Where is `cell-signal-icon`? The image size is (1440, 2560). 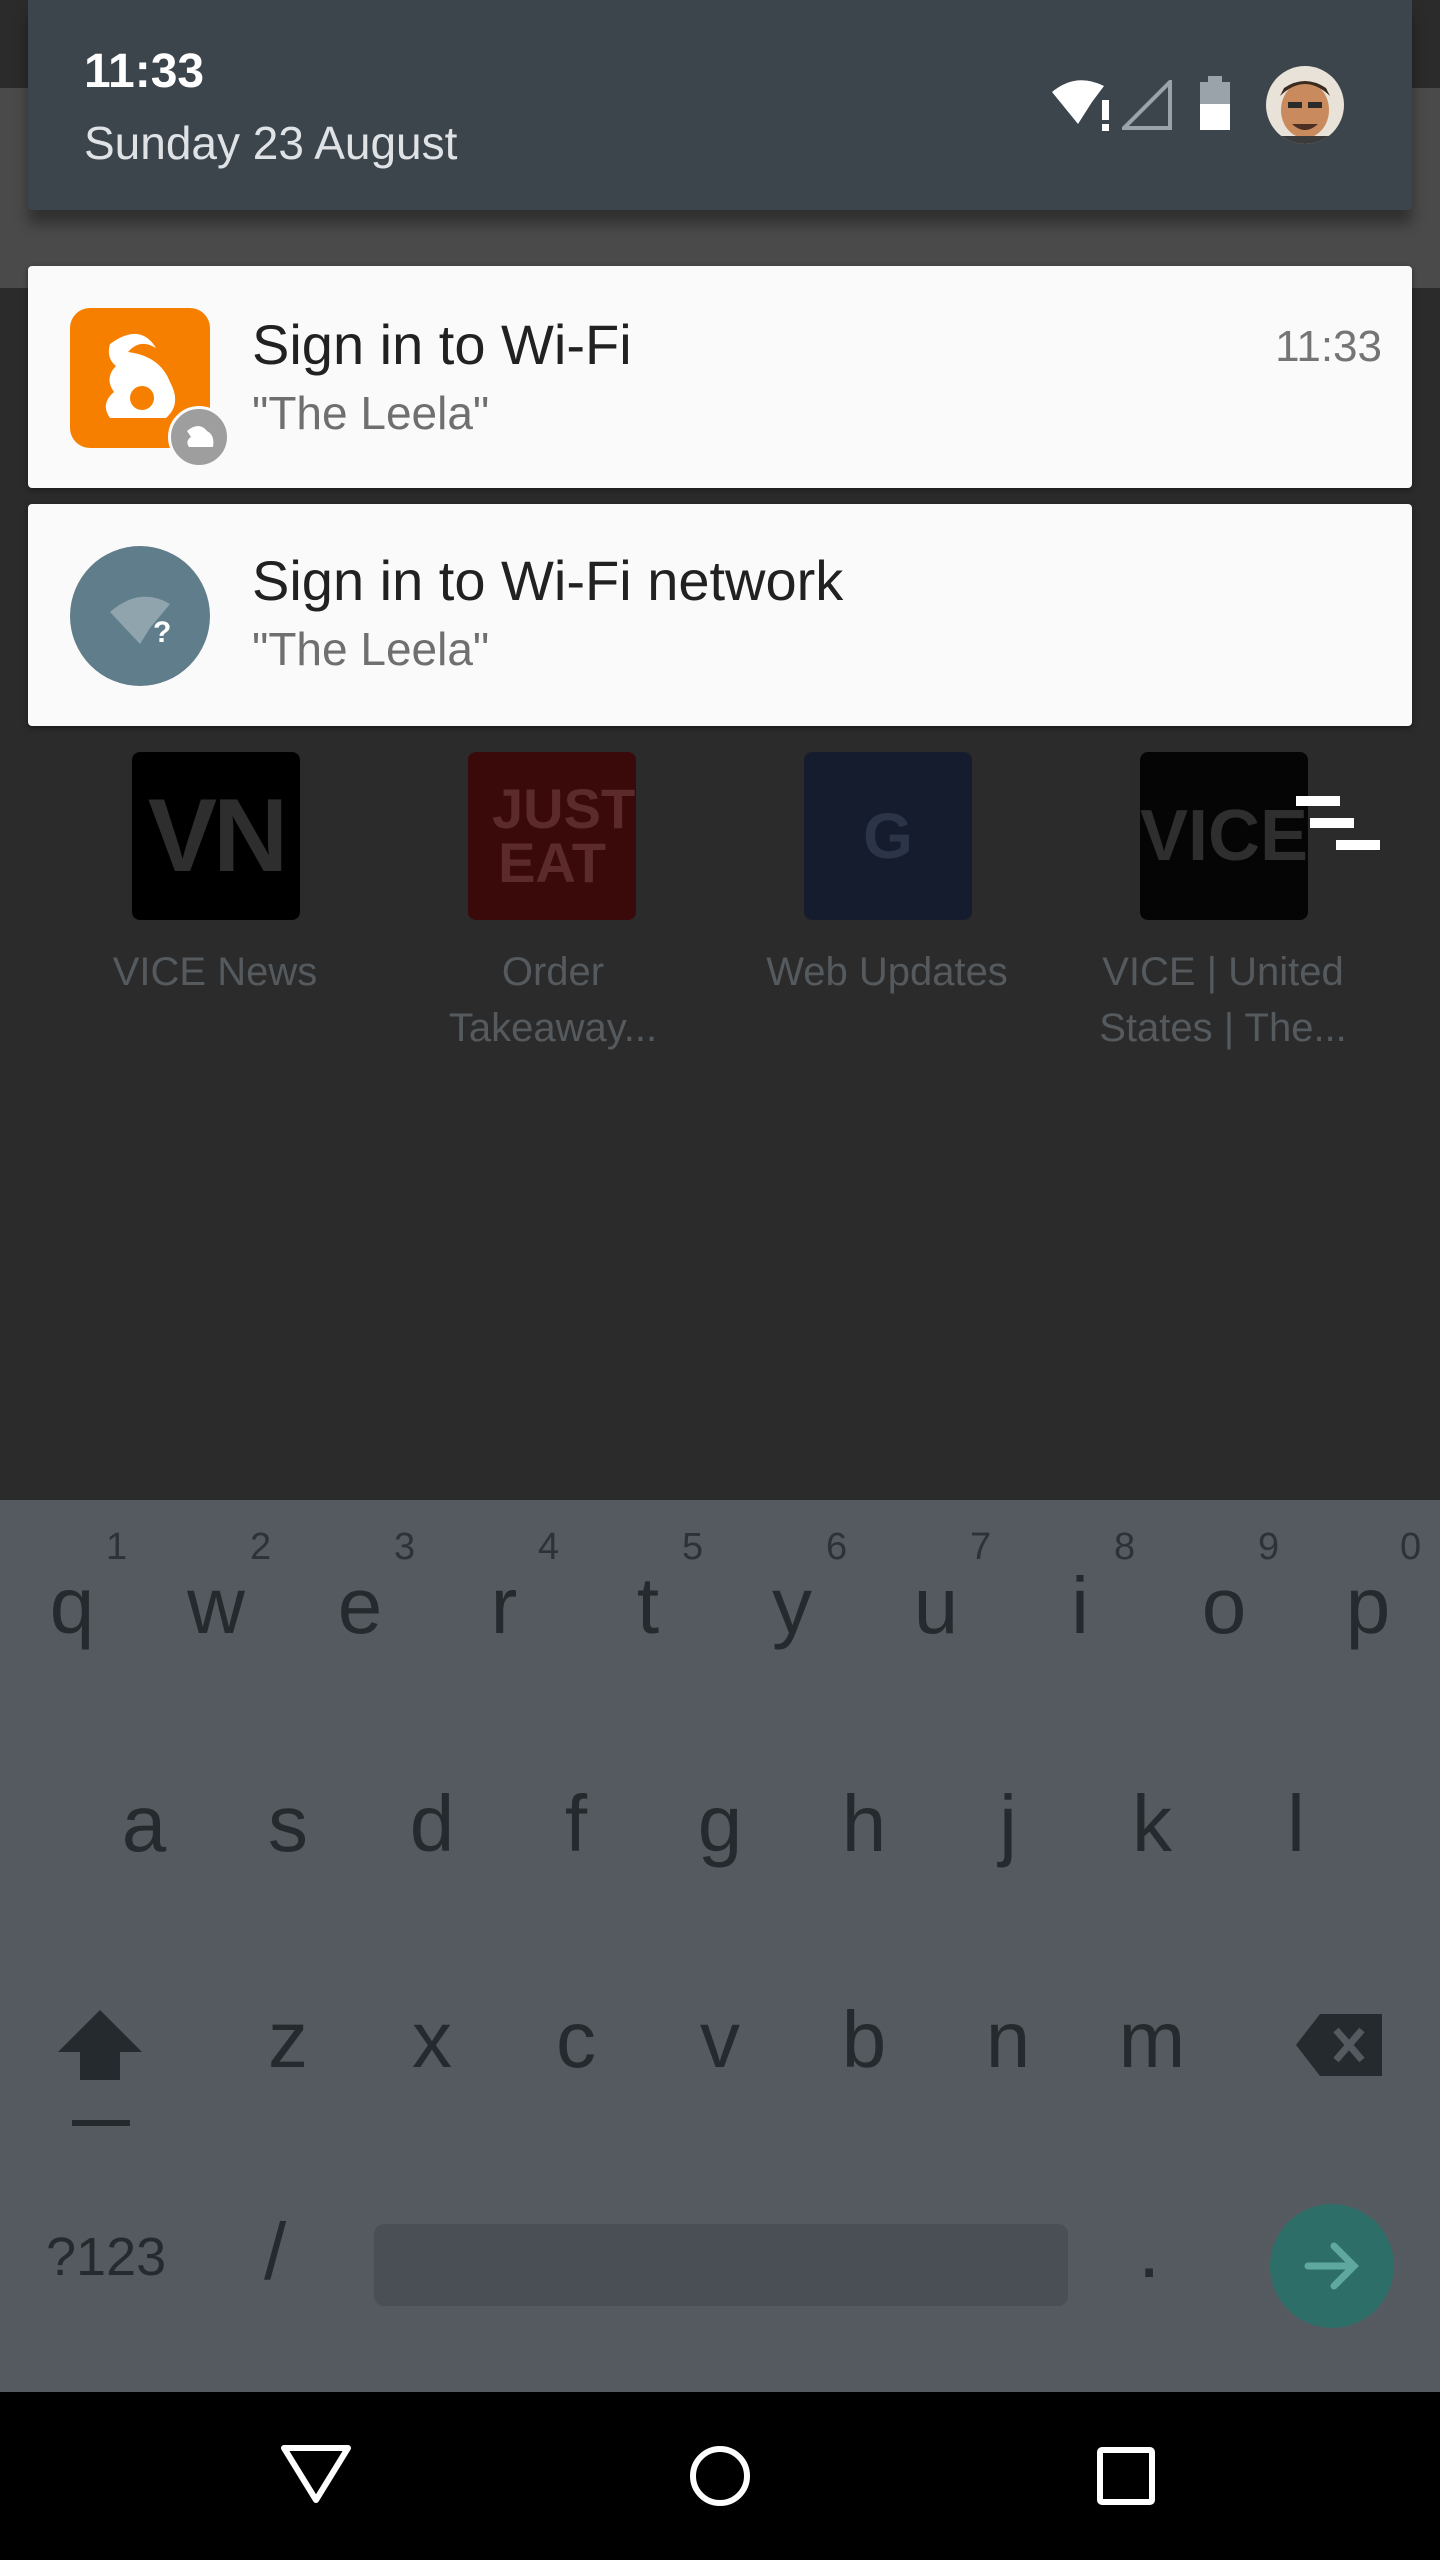 cell-signal-icon is located at coordinates (1145, 103).